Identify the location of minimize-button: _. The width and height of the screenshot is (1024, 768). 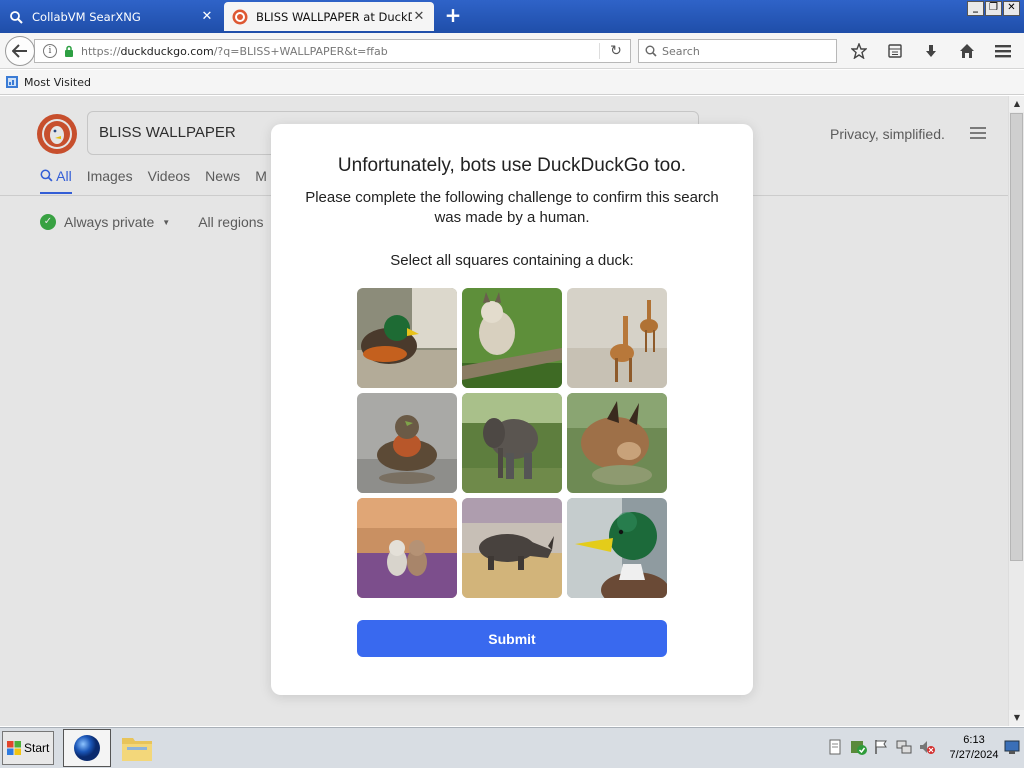
(975, 8).